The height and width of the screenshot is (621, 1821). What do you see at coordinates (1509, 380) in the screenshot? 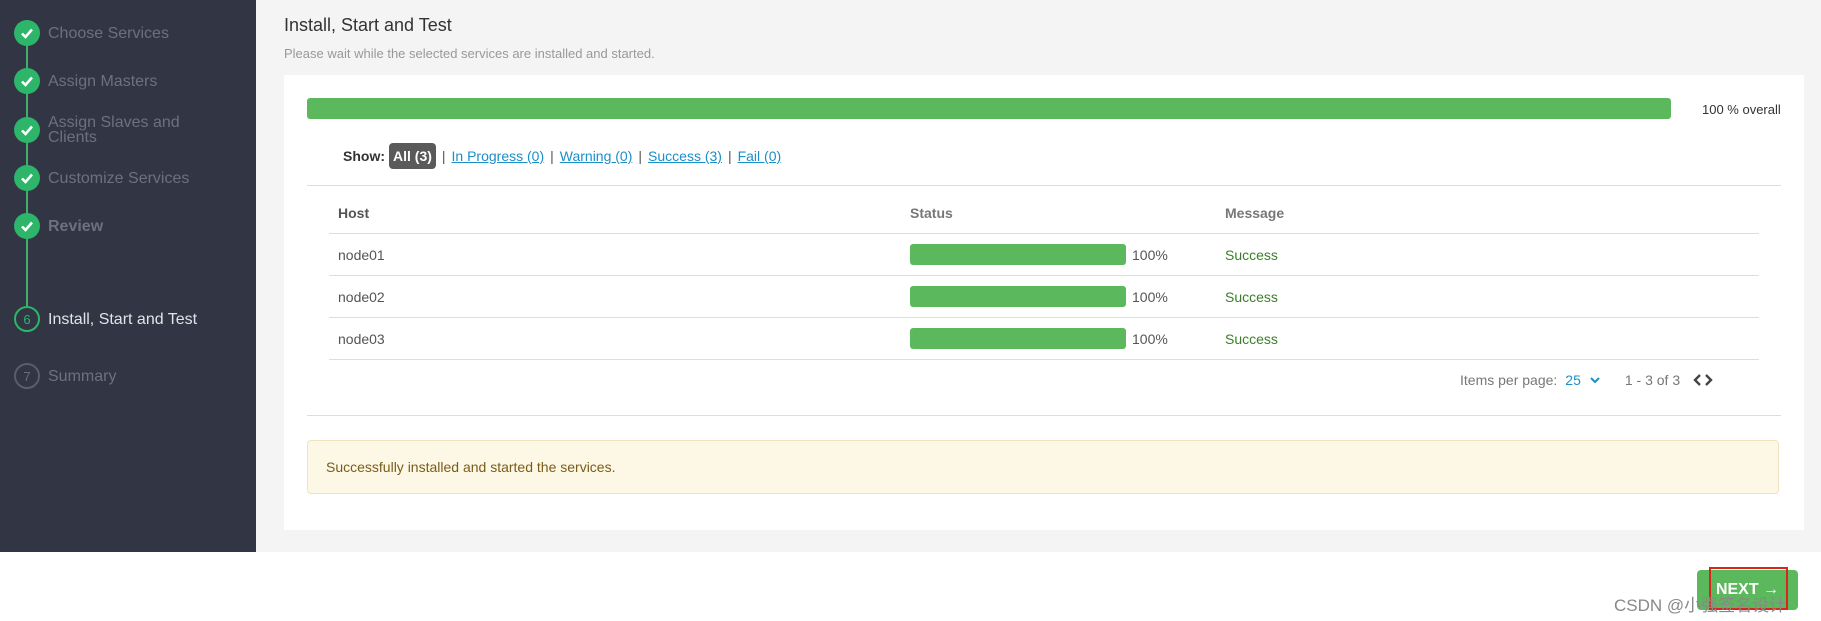
I see `items-per-page-label: Items per page:` at bounding box center [1509, 380].